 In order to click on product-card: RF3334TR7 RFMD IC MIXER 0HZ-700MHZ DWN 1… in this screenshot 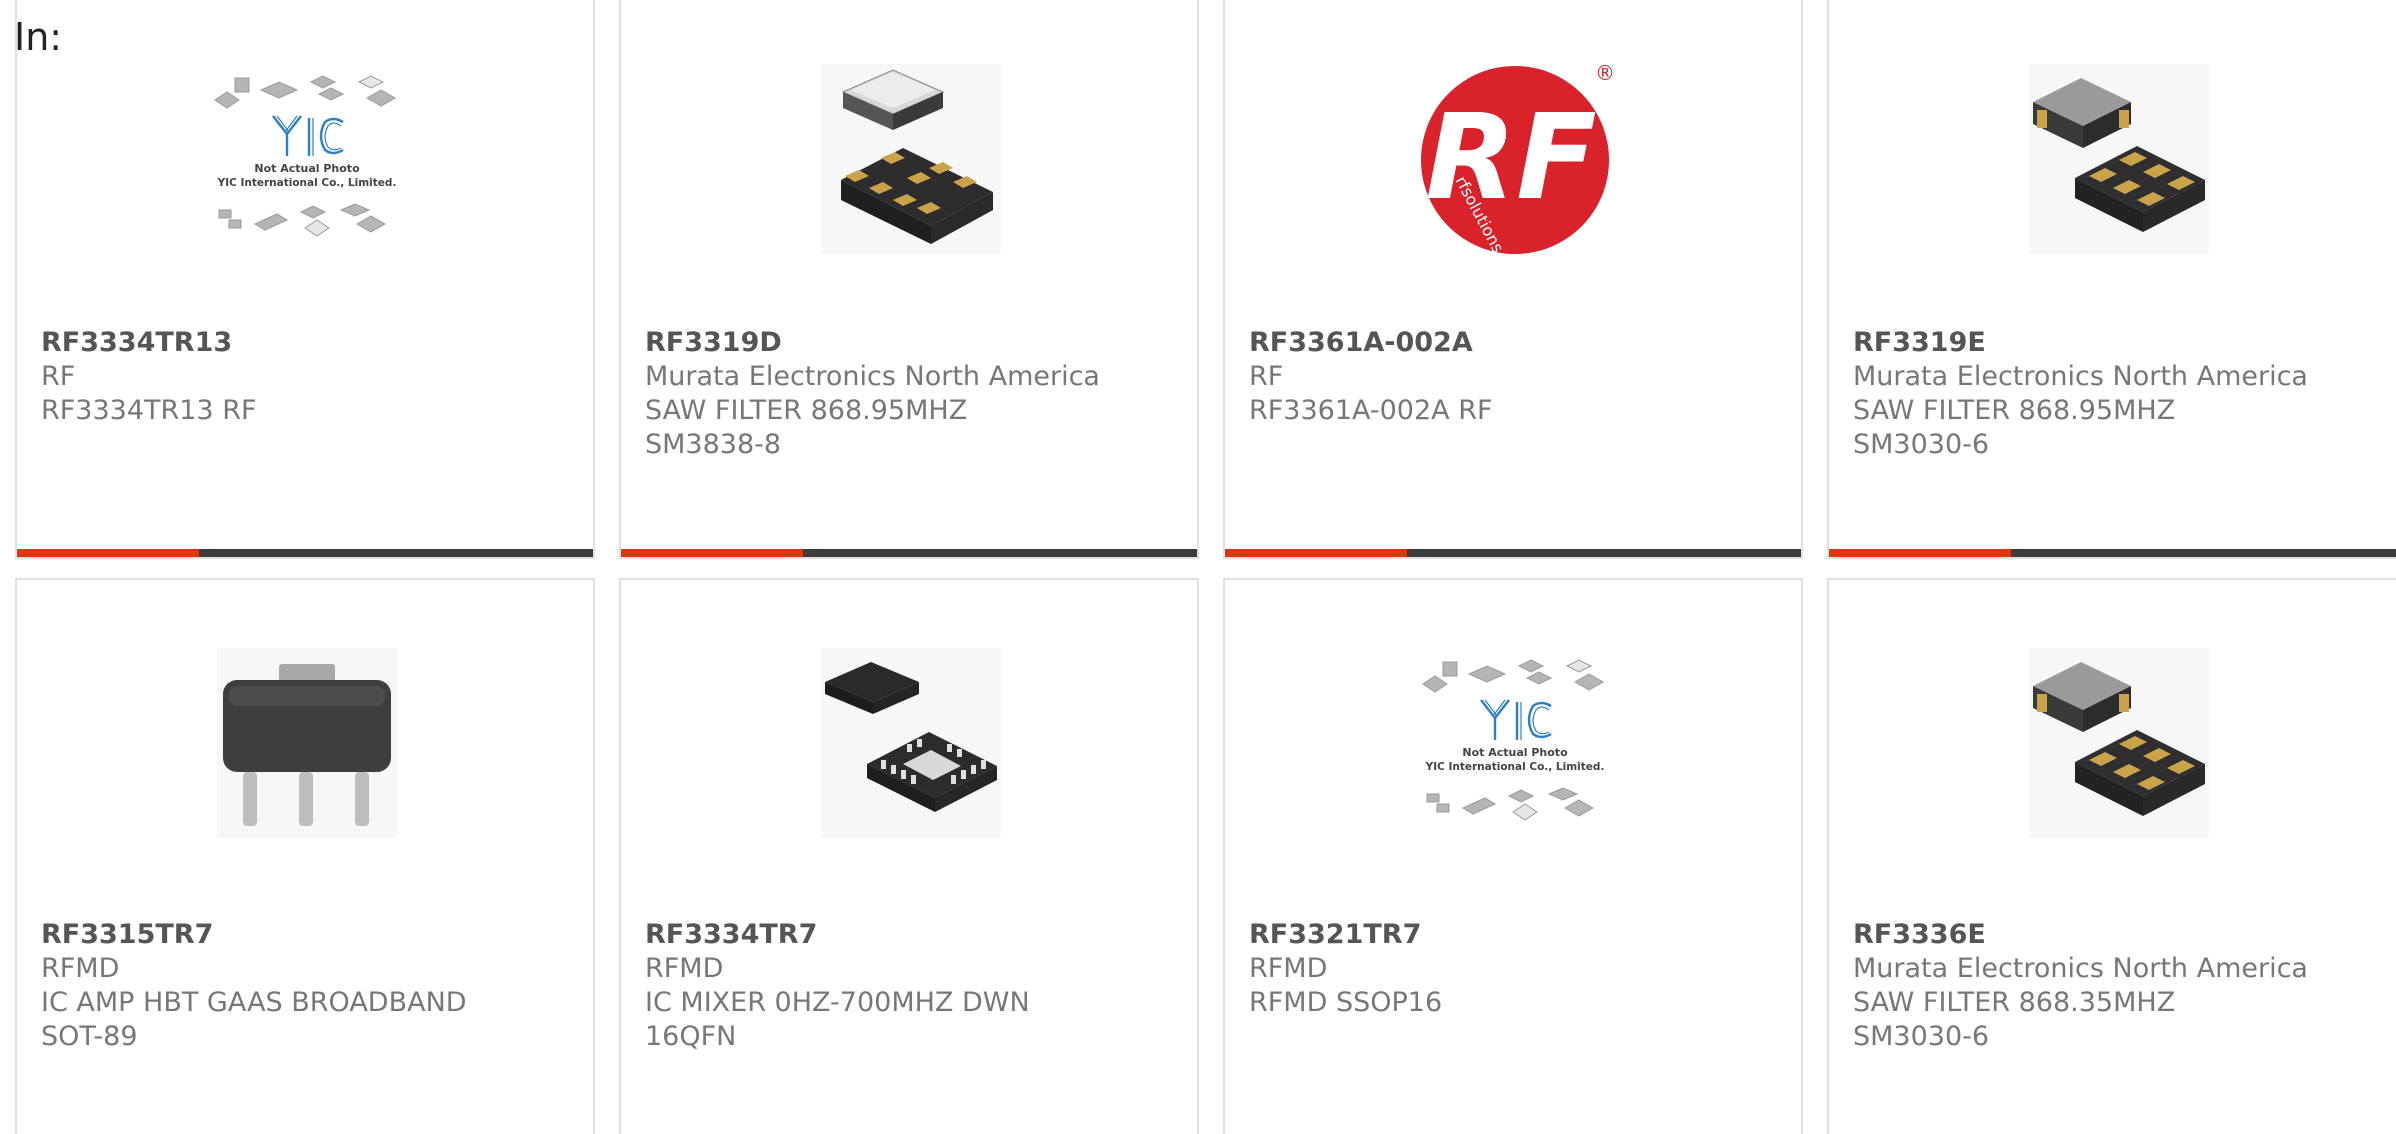, I will do `click(909, 856)`.